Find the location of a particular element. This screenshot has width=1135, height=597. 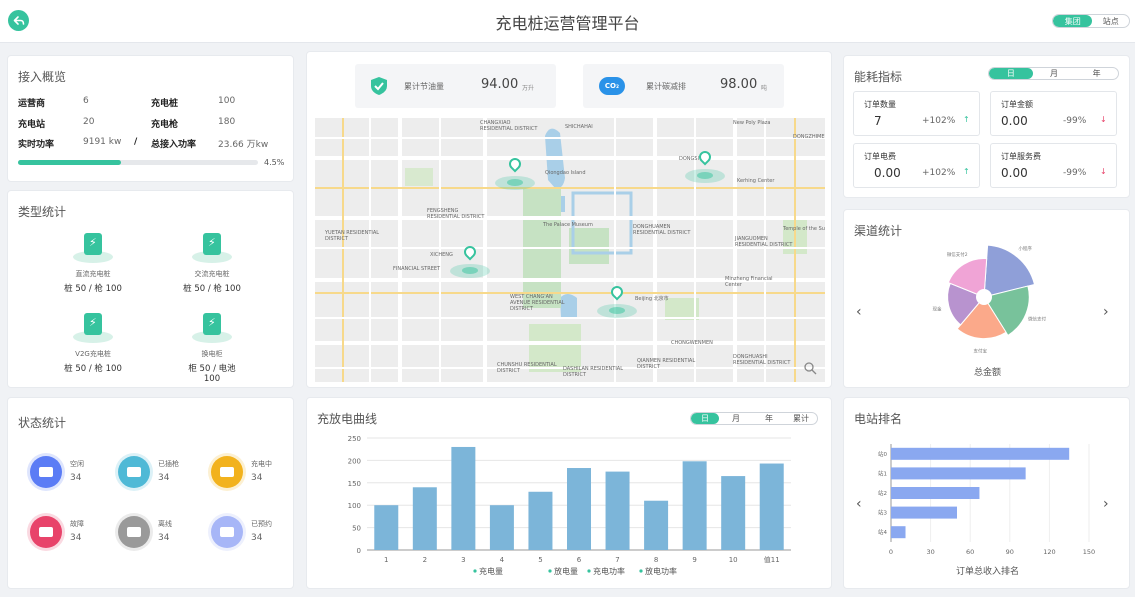

channel-next-button: › is located at coordinates (1106, 312).